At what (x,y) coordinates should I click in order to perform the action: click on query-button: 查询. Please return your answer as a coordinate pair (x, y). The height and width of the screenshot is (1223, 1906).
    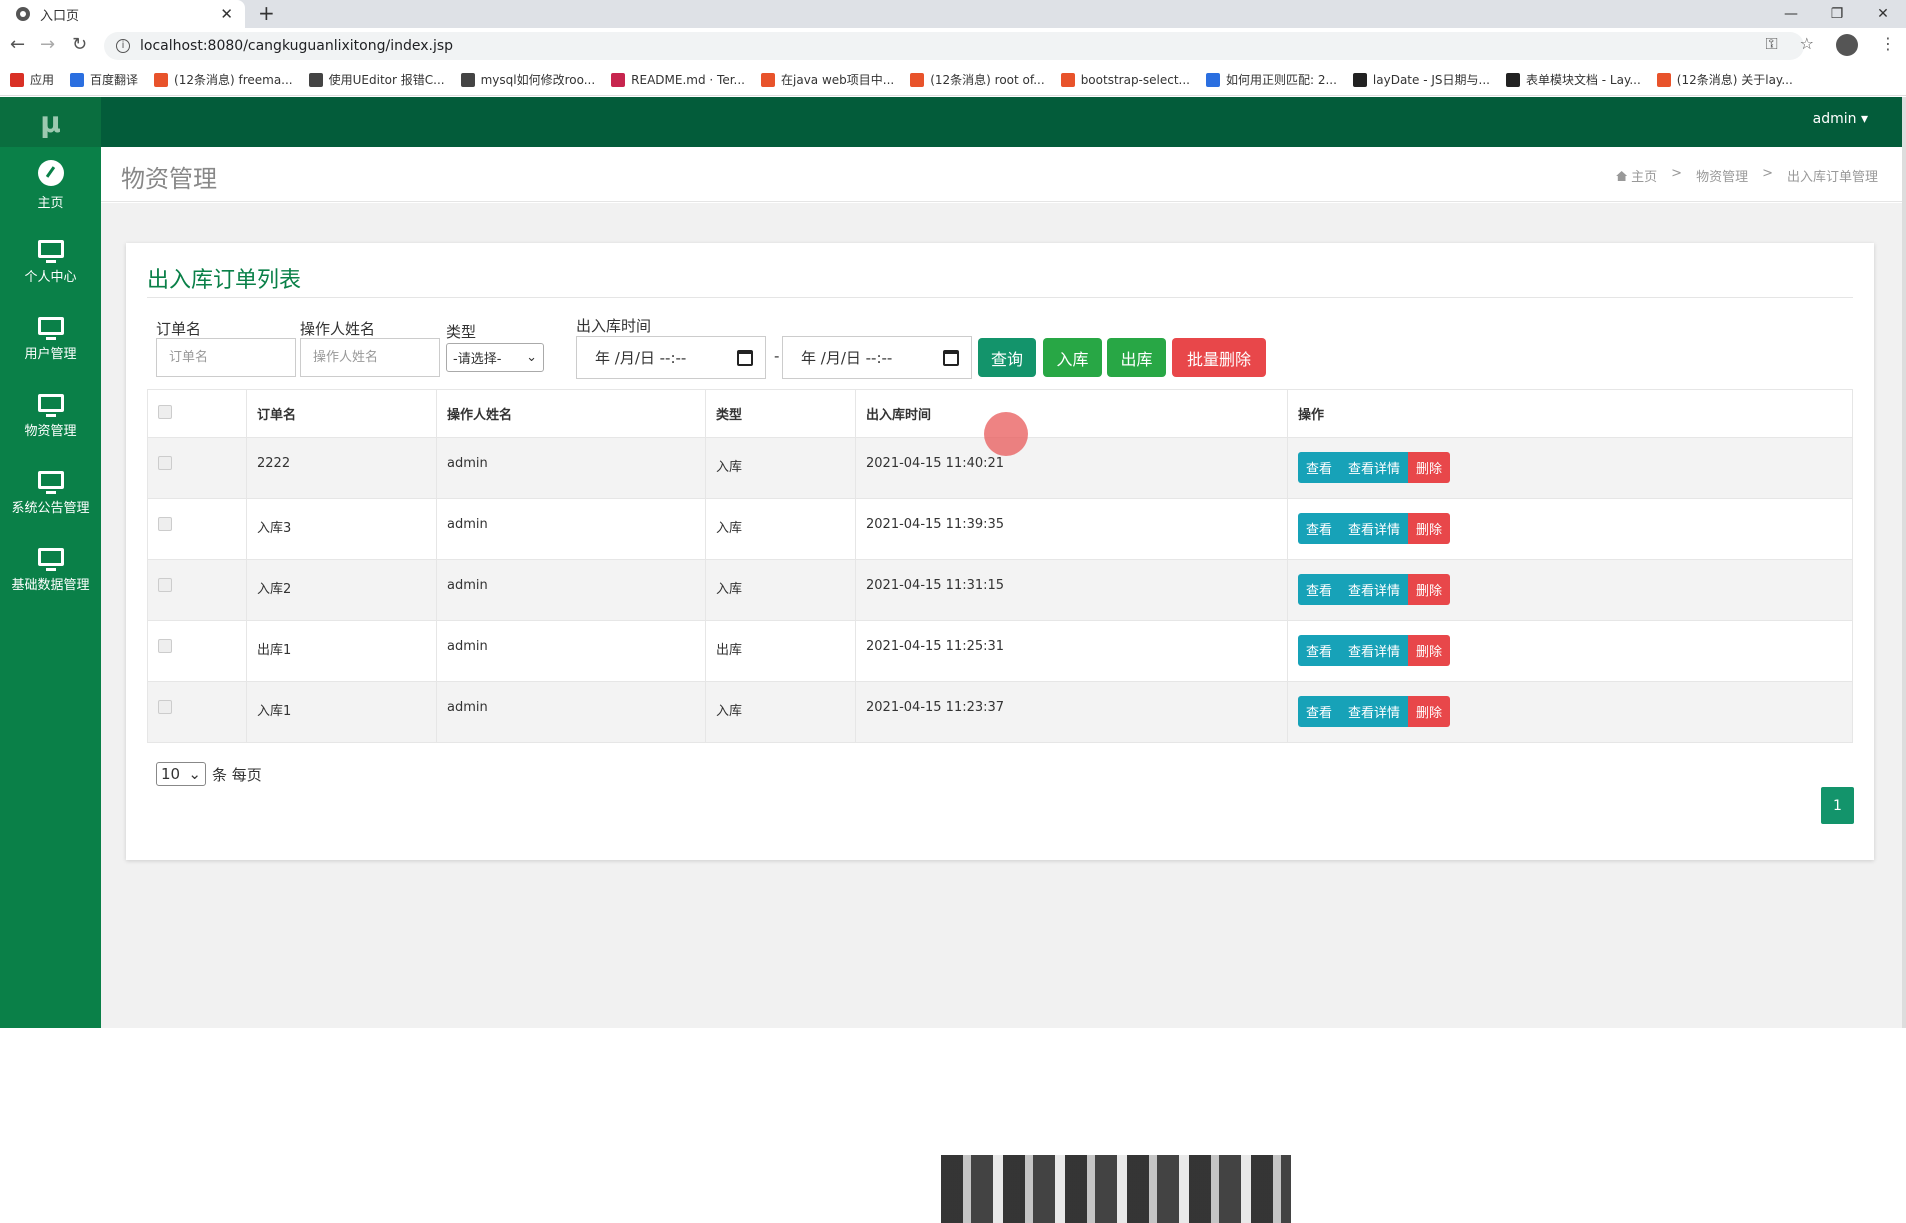
    Looking at the image, I should click on (1007, 357).